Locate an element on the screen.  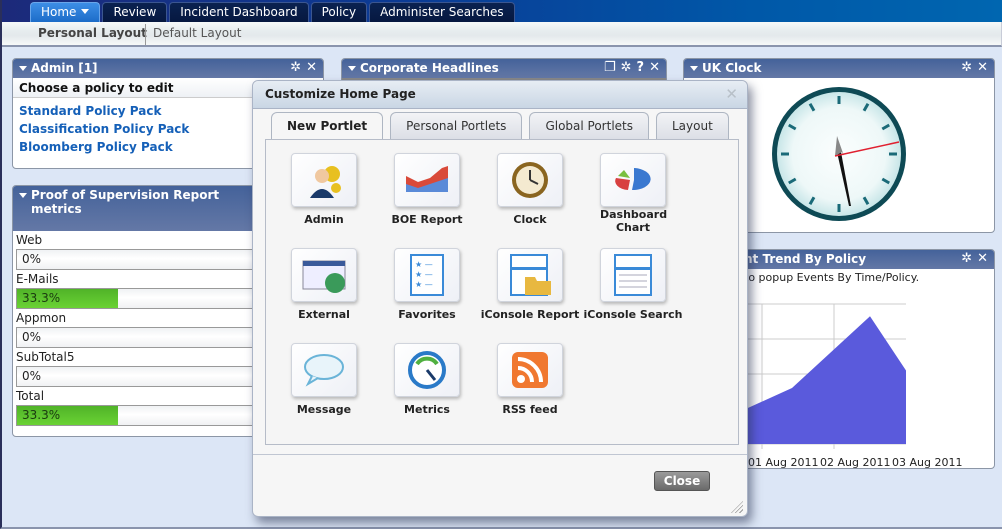
portlet-option-external: External is located at coordinates (324, 284).